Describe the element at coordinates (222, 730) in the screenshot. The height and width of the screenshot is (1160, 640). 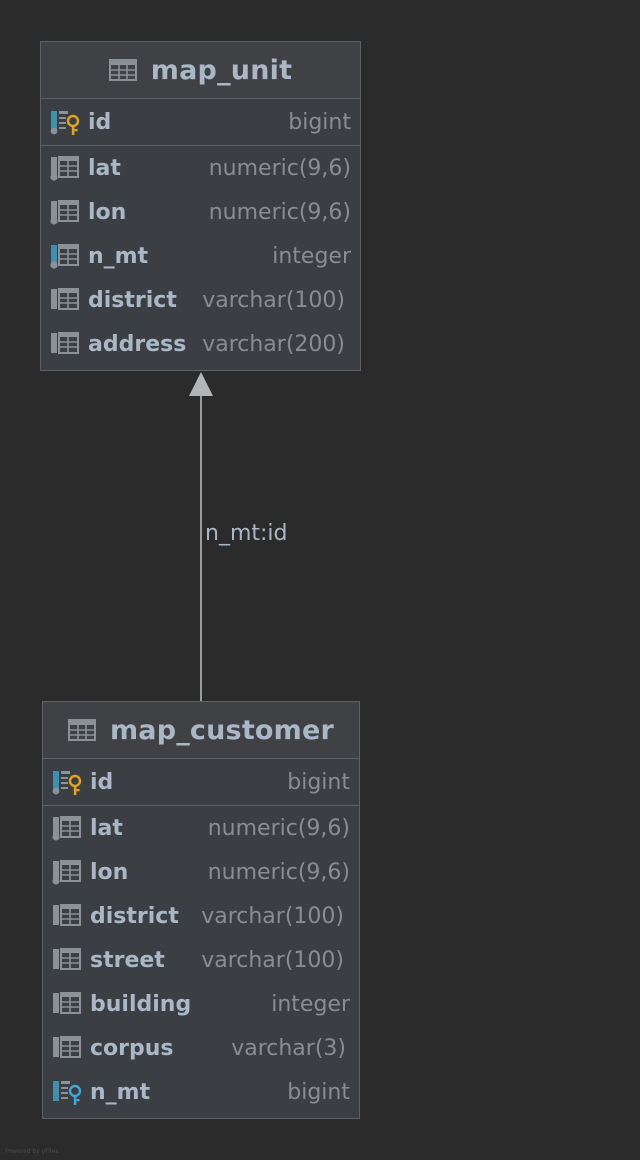
I see `table-title: map_customer` at that location.